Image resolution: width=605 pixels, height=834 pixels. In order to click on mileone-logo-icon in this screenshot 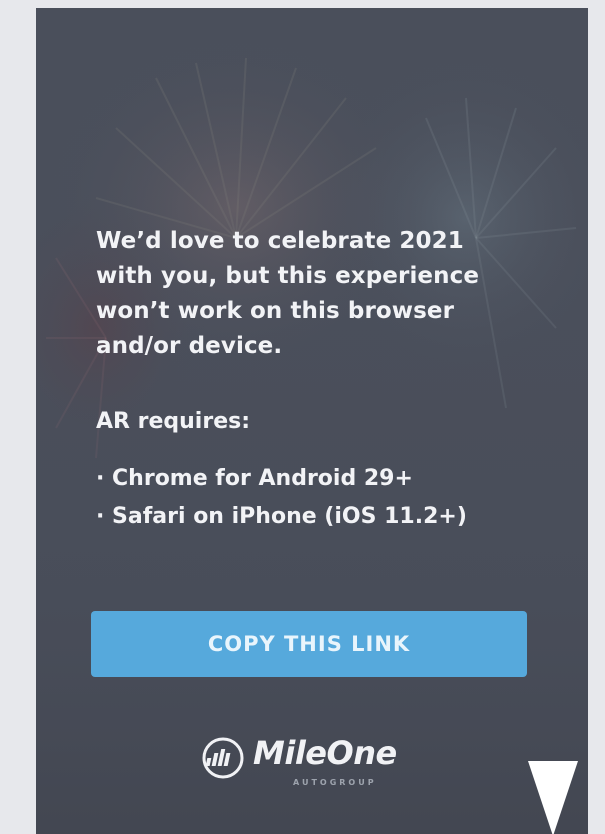, I will do `click(223, 758)`.